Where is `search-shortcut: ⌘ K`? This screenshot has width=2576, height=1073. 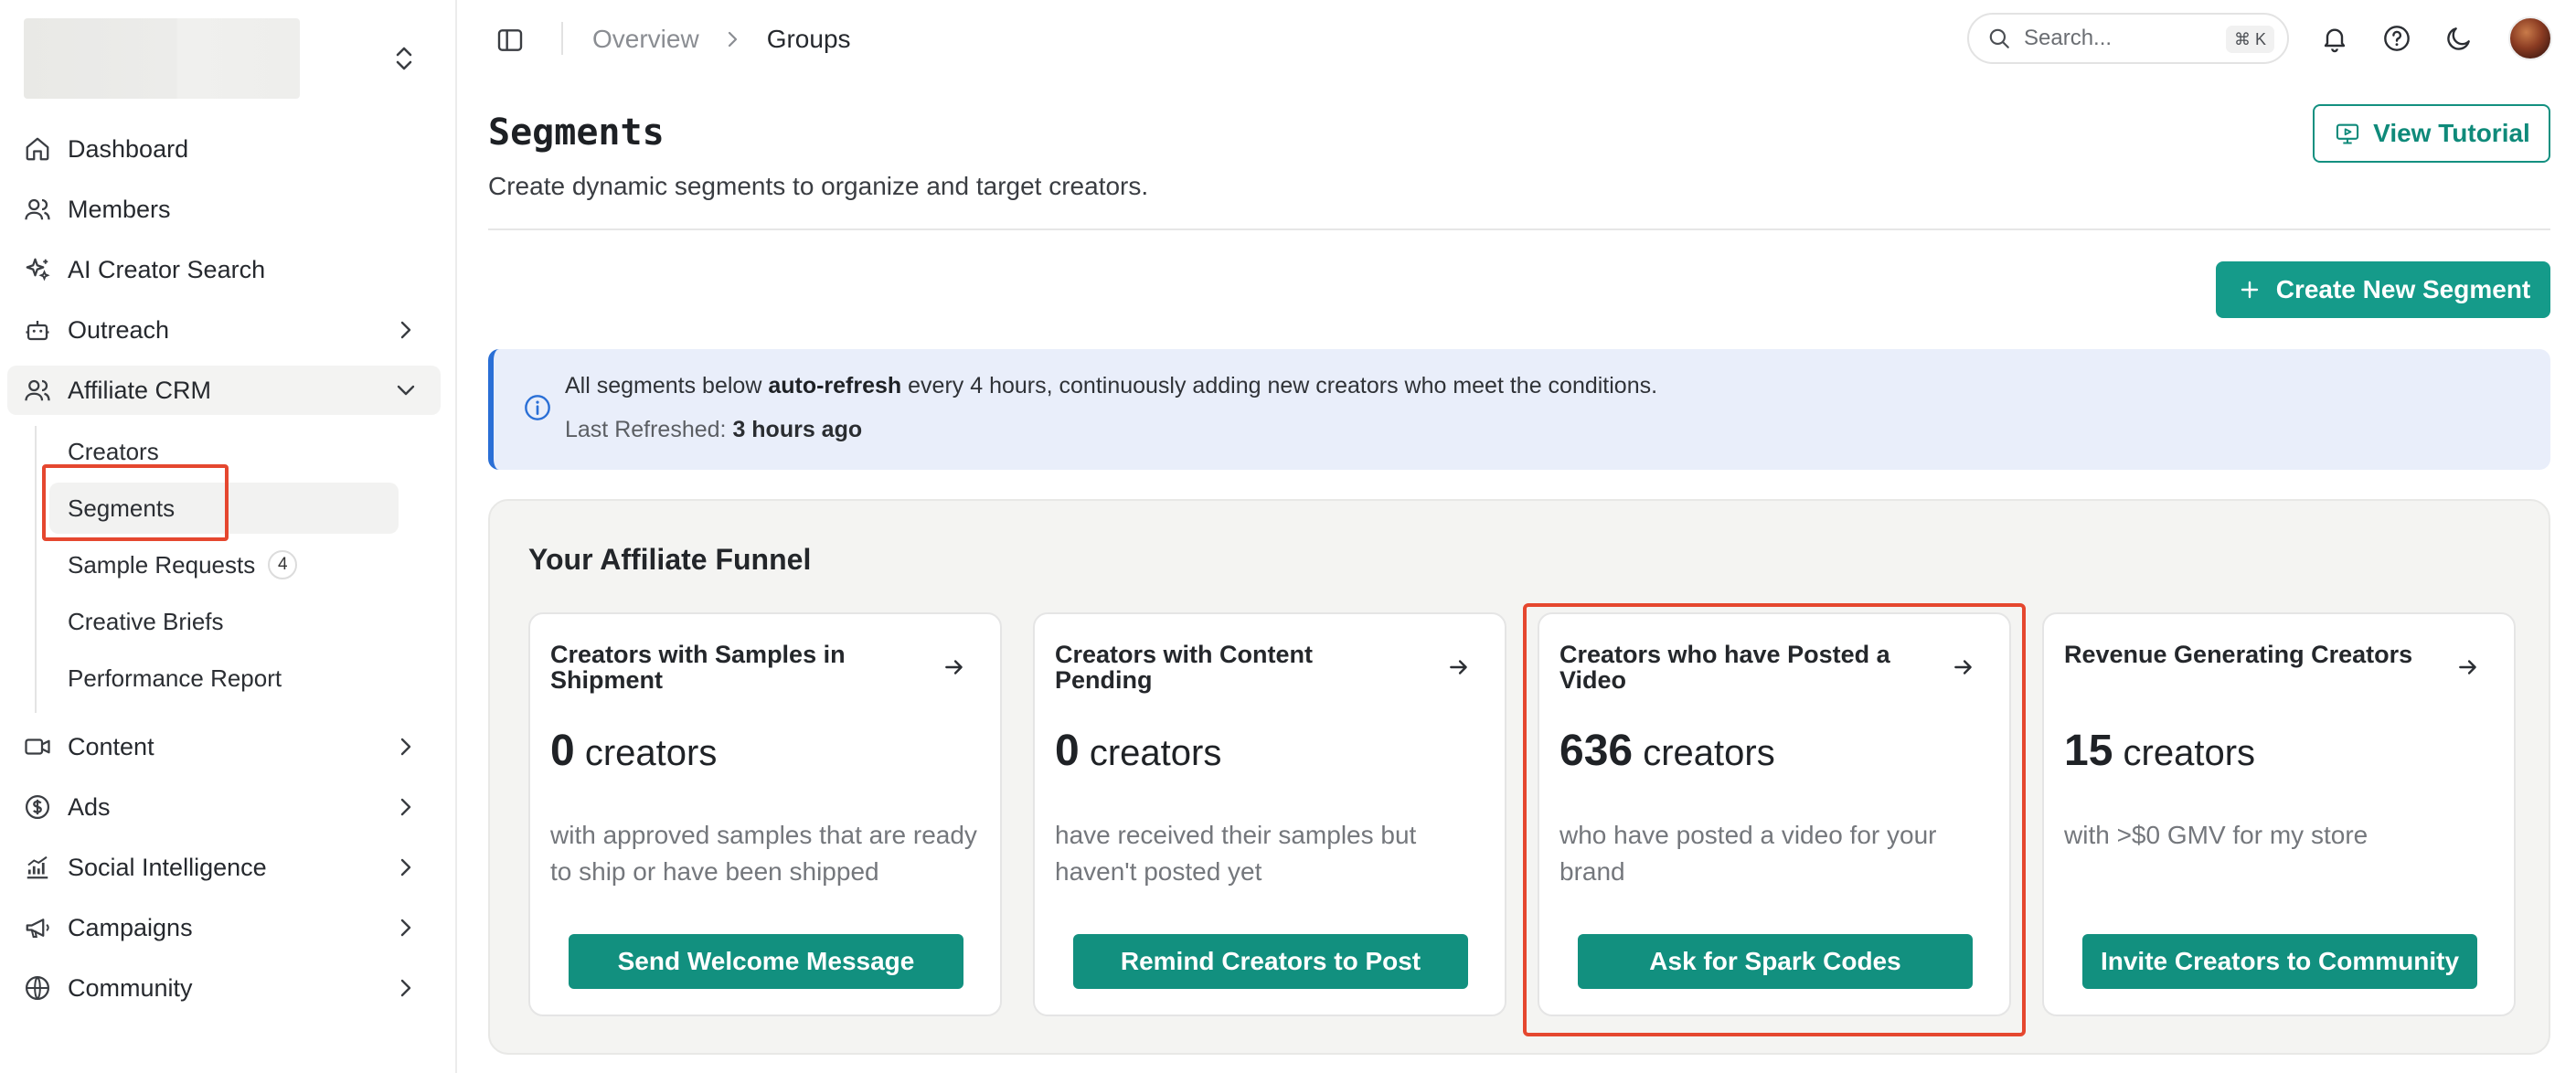
search-shortcut: ⌘ K is located at coordinates (2249, 39).